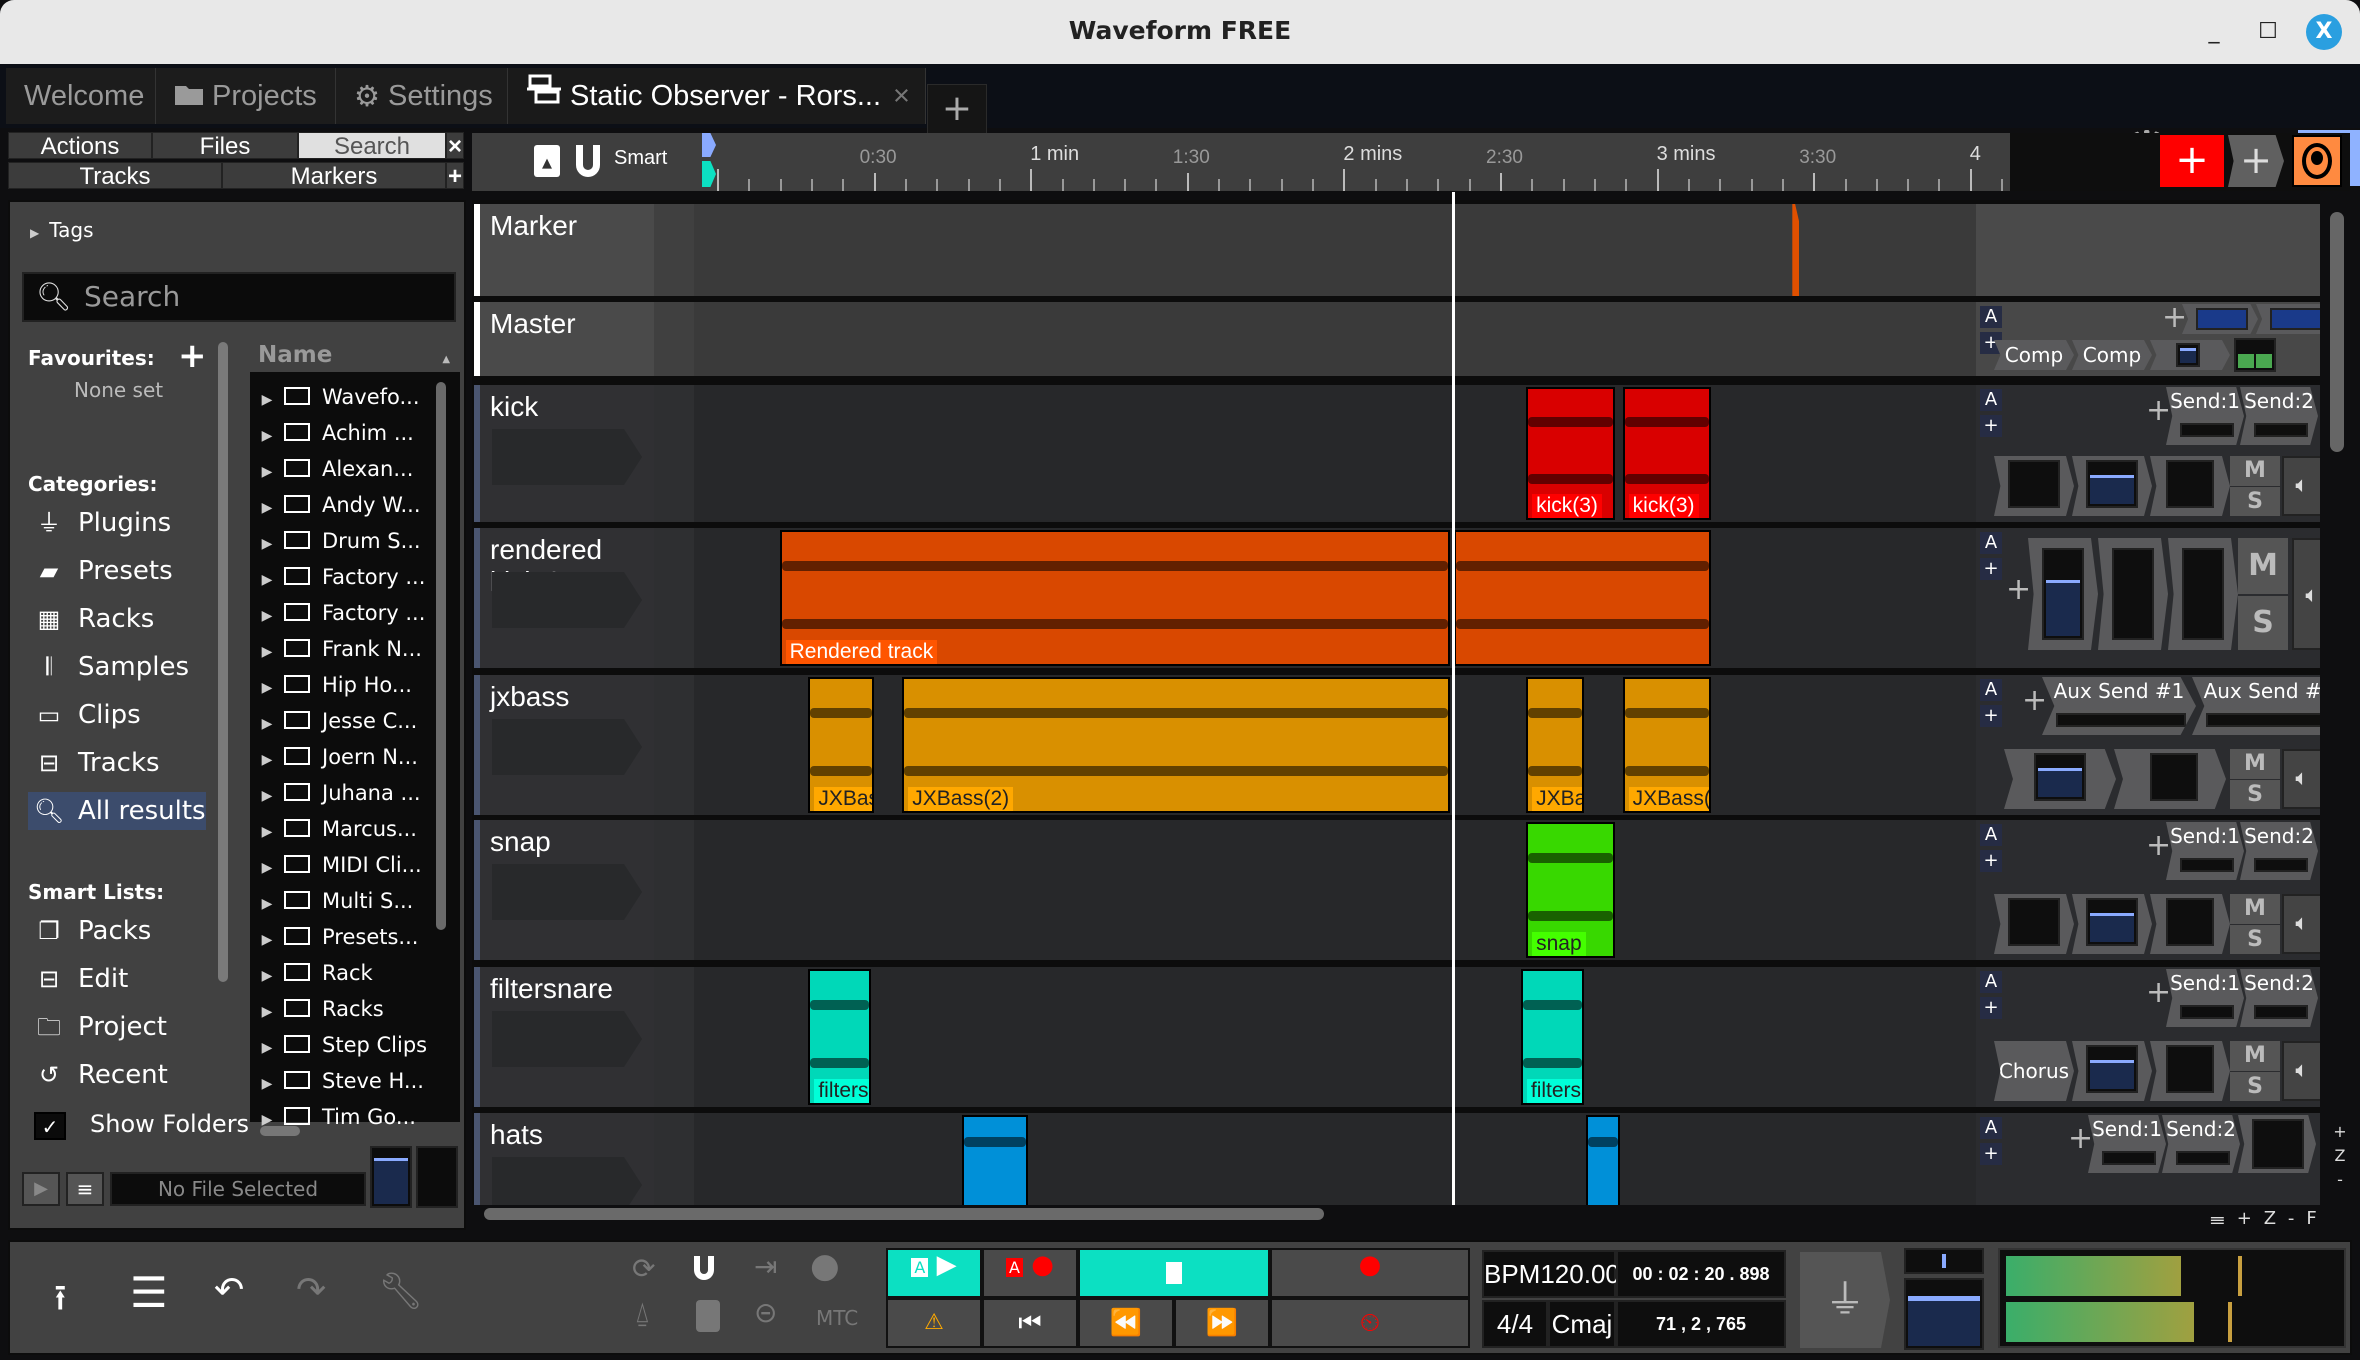 Image resolution: width=2360 pixels, height=1360 pixels. I want to click on sidebar-item-samples: 𝄃 Samples, so click(123, 667).